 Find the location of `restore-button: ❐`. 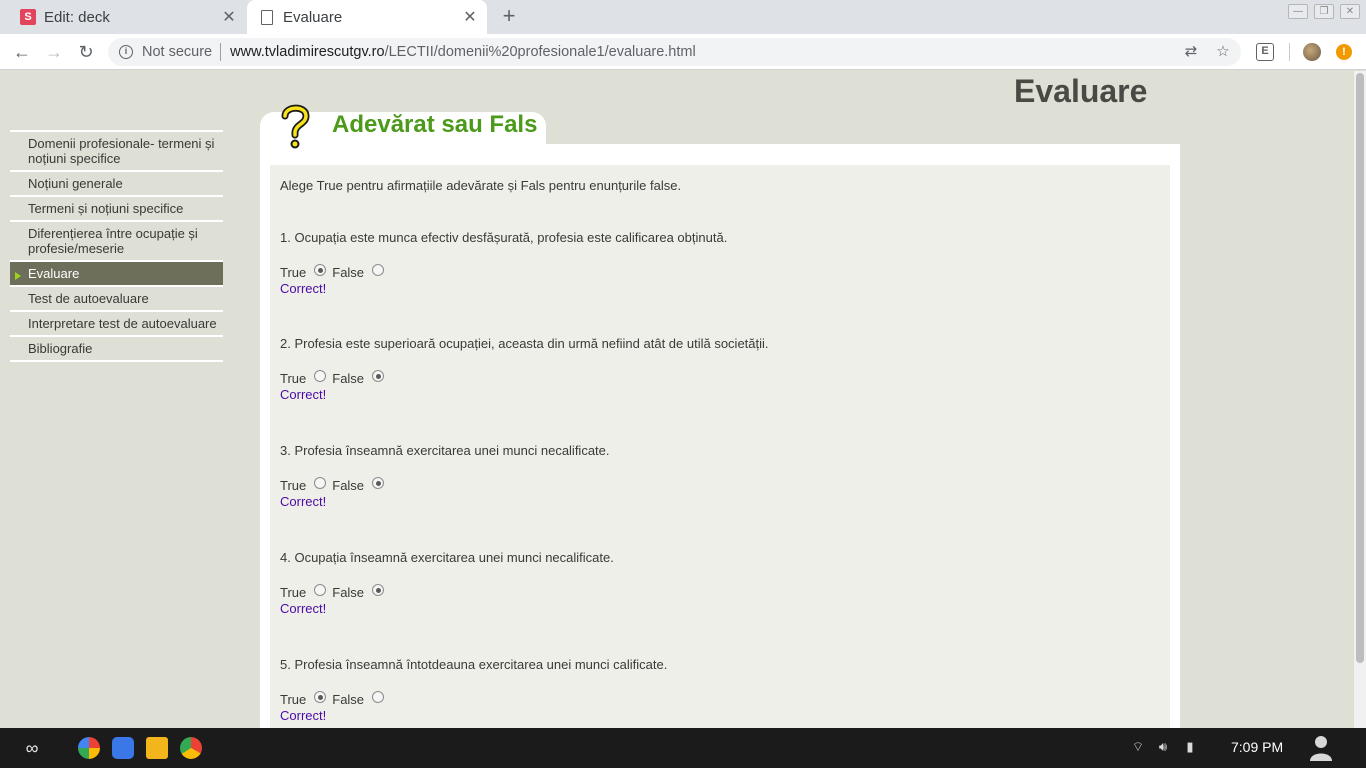

restore-button: ❐ is located at coordinates (1324, 11).